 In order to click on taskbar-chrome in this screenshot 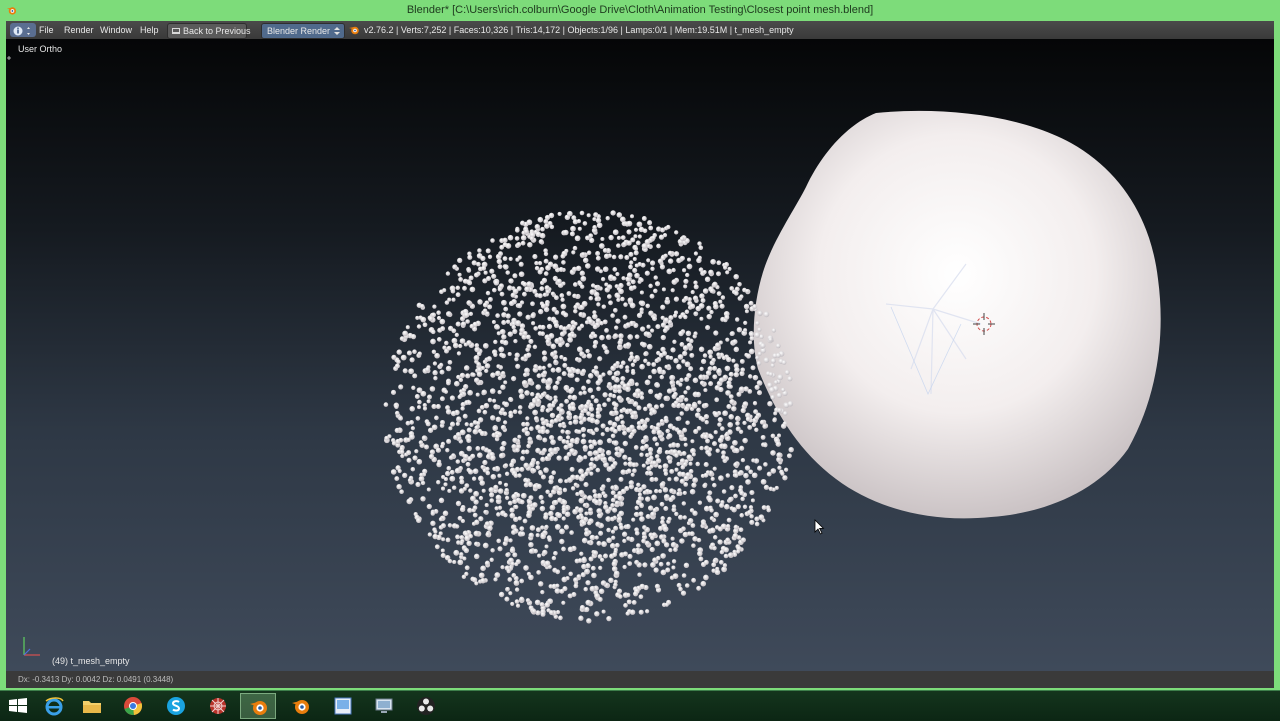, I will do `click(133, 706)`.